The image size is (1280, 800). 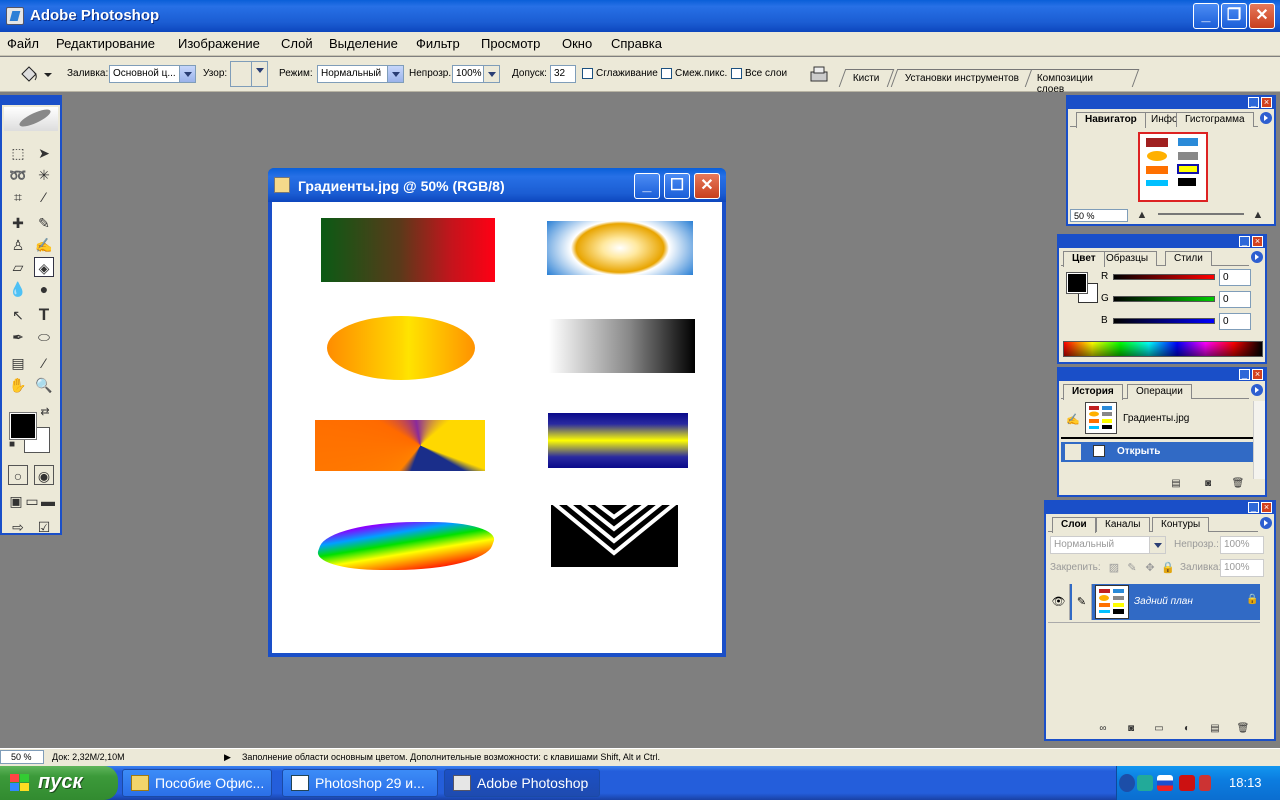 What do you see at coordinates (1242, 568) in the screenshot?
I see `layer-fill-input: 100%` at bounding box center [1242, 568].